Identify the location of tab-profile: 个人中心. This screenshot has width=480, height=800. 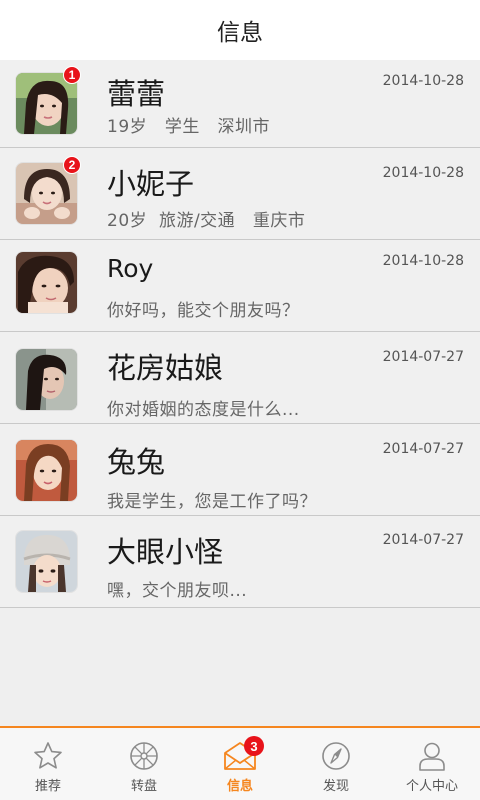
(432, 764).